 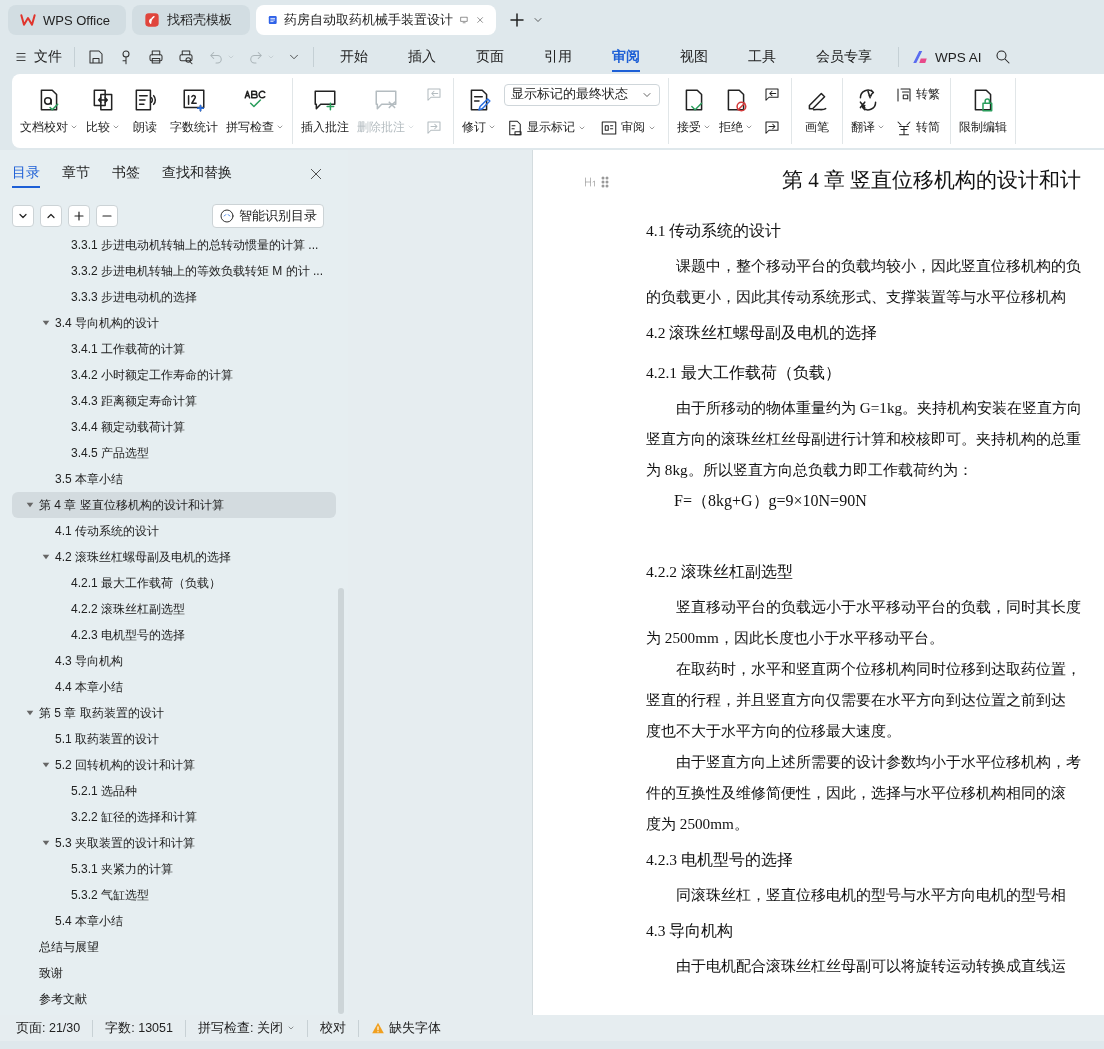 I want to click on next-comment-icon, so click(x=434, y=127).